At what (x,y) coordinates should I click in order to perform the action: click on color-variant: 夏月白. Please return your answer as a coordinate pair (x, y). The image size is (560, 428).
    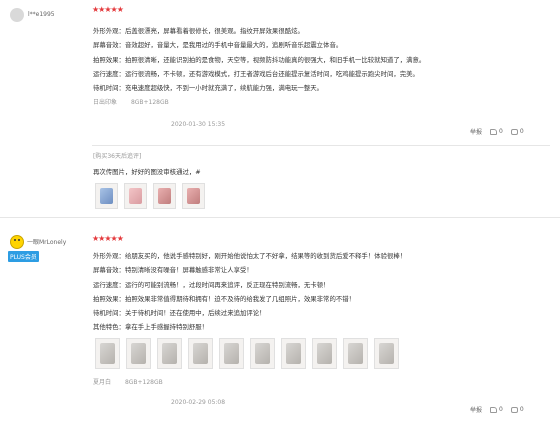
    Looking at the image, I should click on (102, 382).